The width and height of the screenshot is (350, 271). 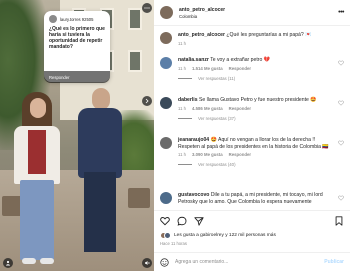 I want to click on tagged-users-button, so click(x=8, y=263).